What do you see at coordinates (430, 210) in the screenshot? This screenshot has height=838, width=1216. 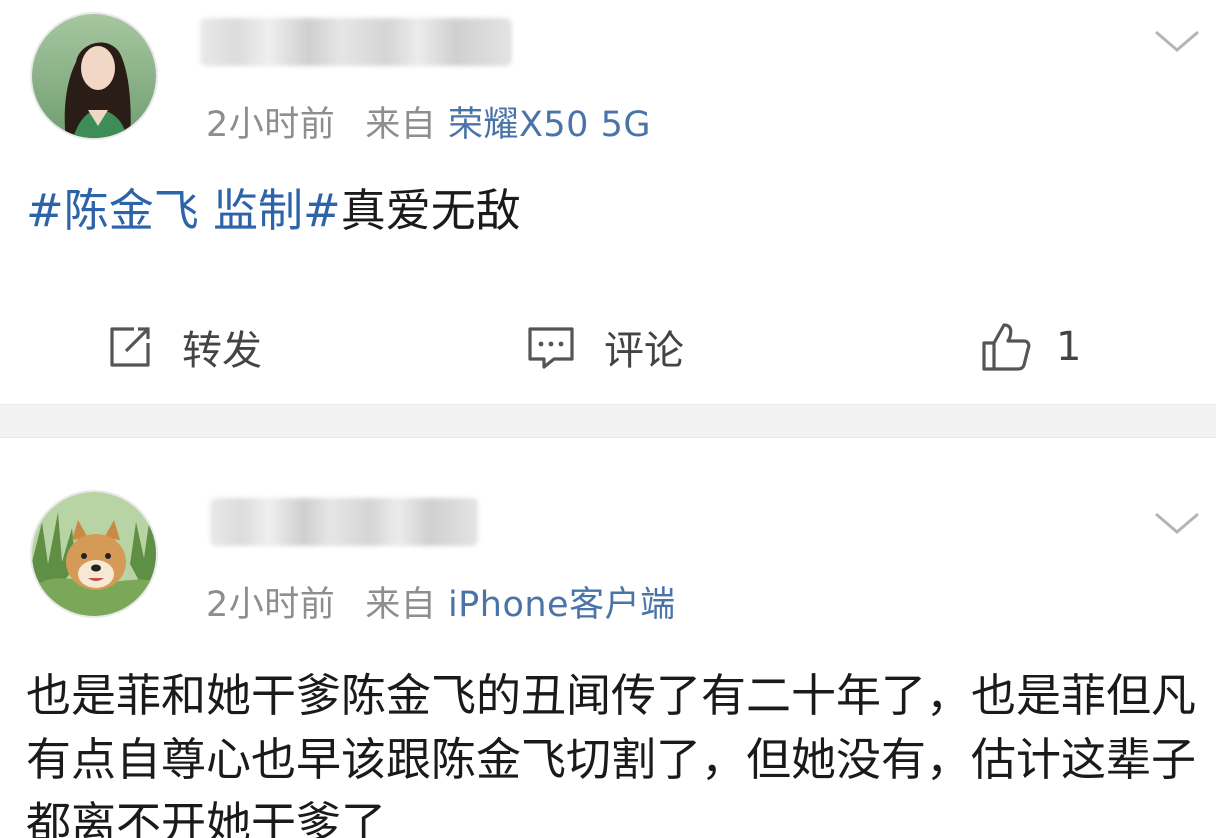 I see `post-text: 真爱无敌` at bounding box center [430, 210].